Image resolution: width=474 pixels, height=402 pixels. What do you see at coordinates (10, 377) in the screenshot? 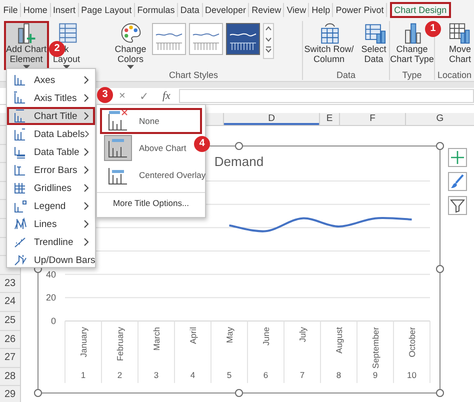
I see `row-header: 28` at bounding box center [10, 377].